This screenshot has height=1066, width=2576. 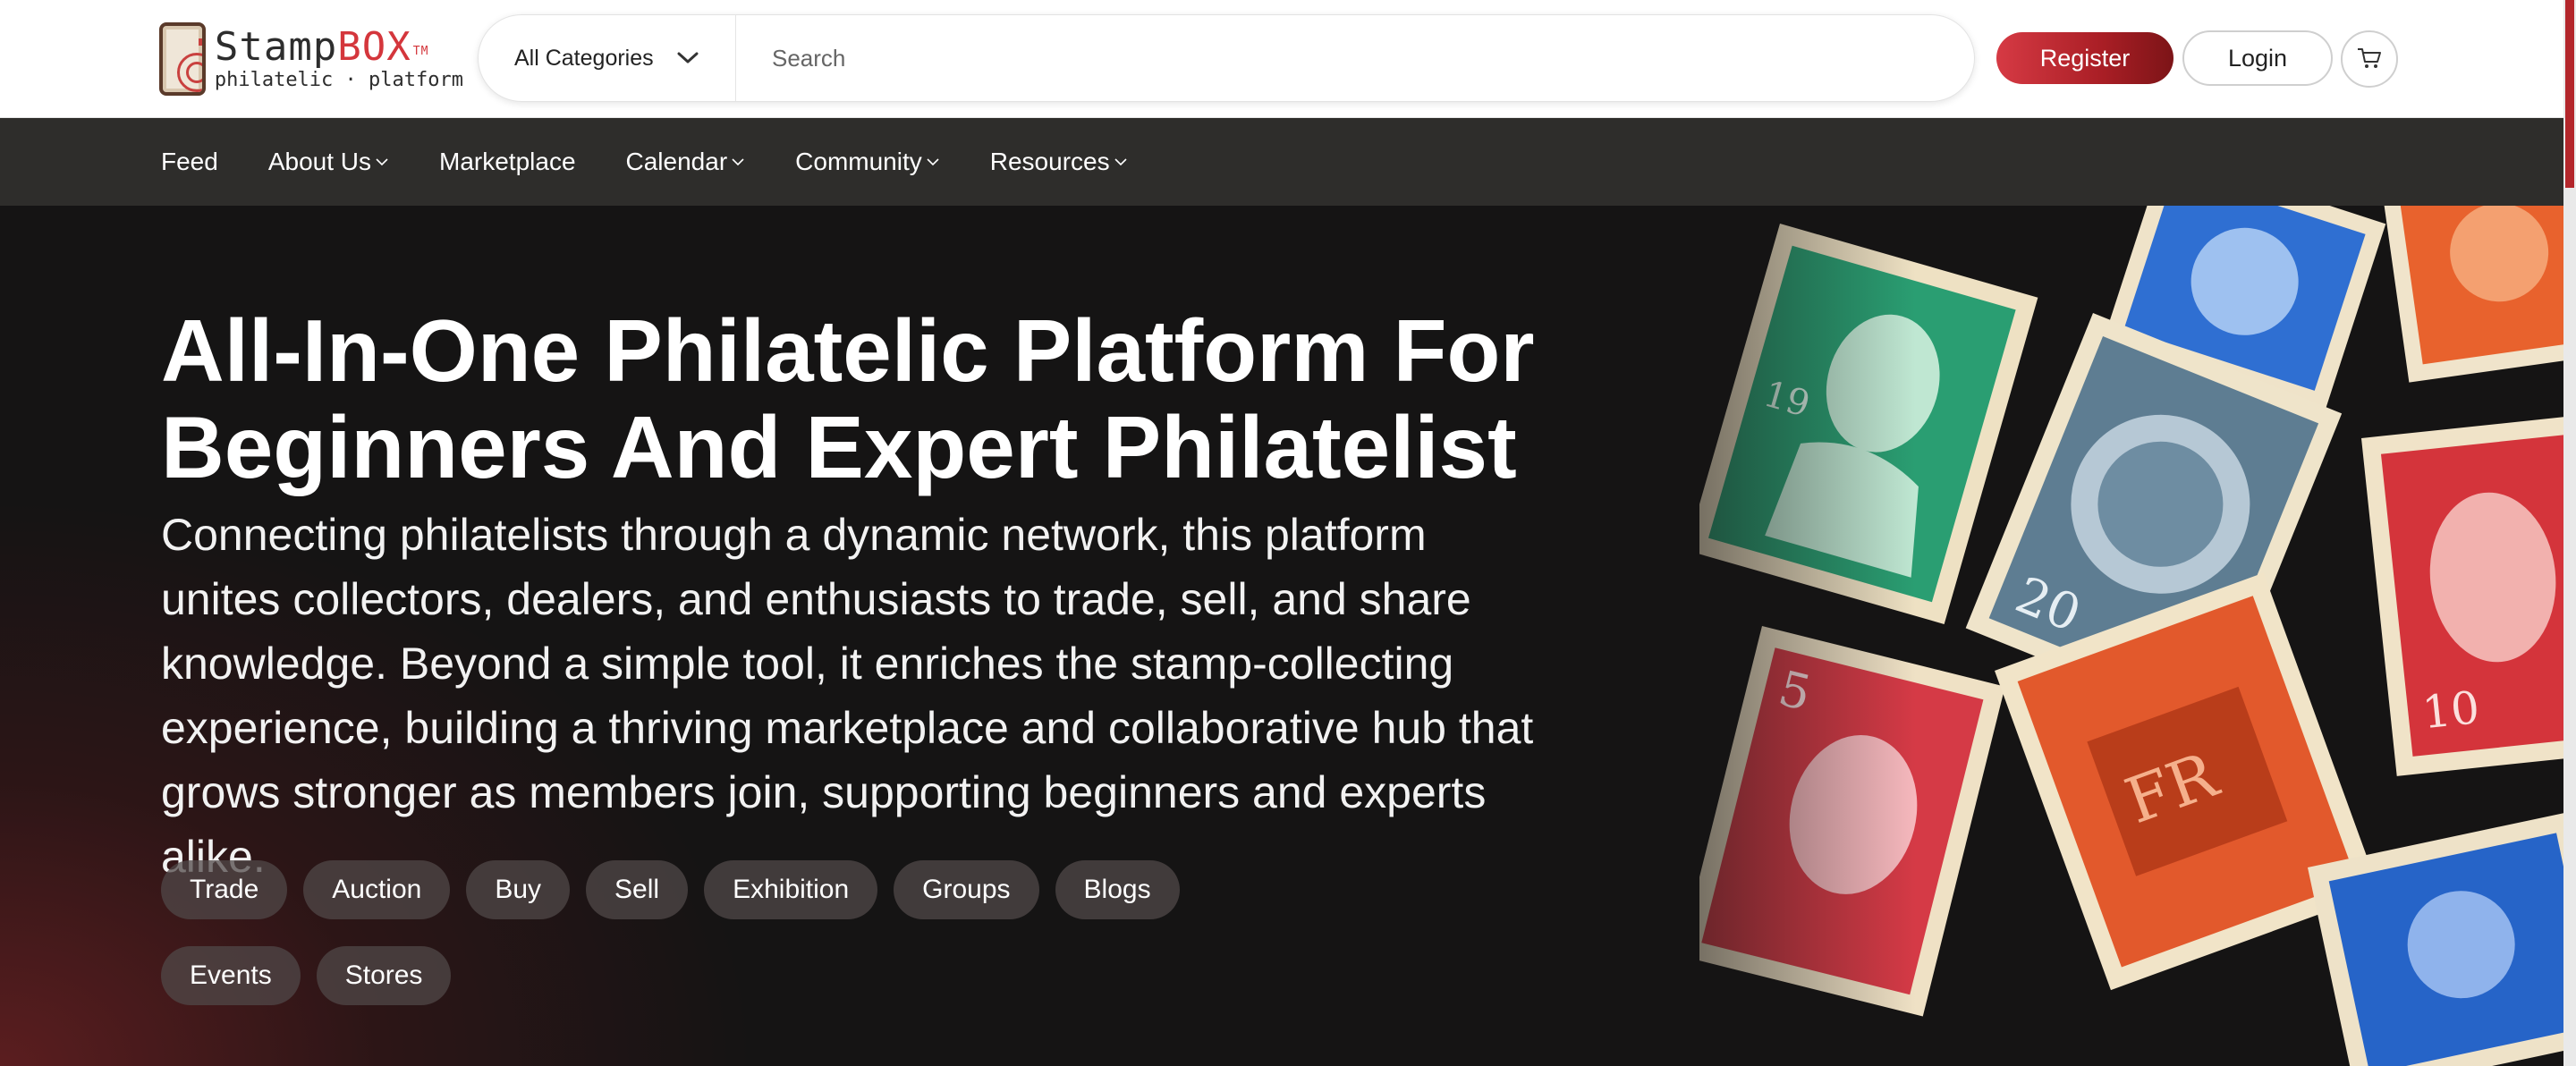 What do you see at coordinates (966, 889) in the screenshot?
I see `chip-groups: Groups` at bounding box center [966, 889].